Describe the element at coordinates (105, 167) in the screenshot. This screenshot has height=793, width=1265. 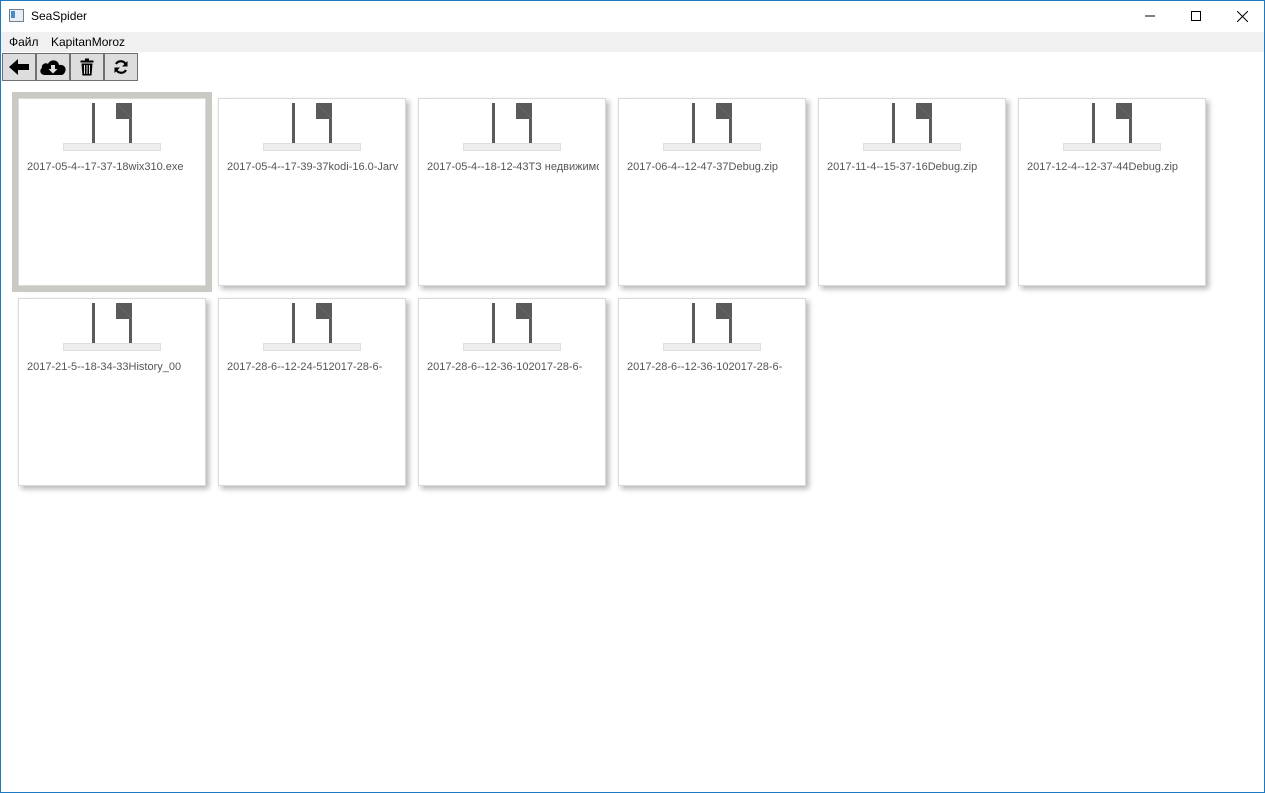
I see `file-name: 2017-05-4--17-37-18wix310.exe` at that location.